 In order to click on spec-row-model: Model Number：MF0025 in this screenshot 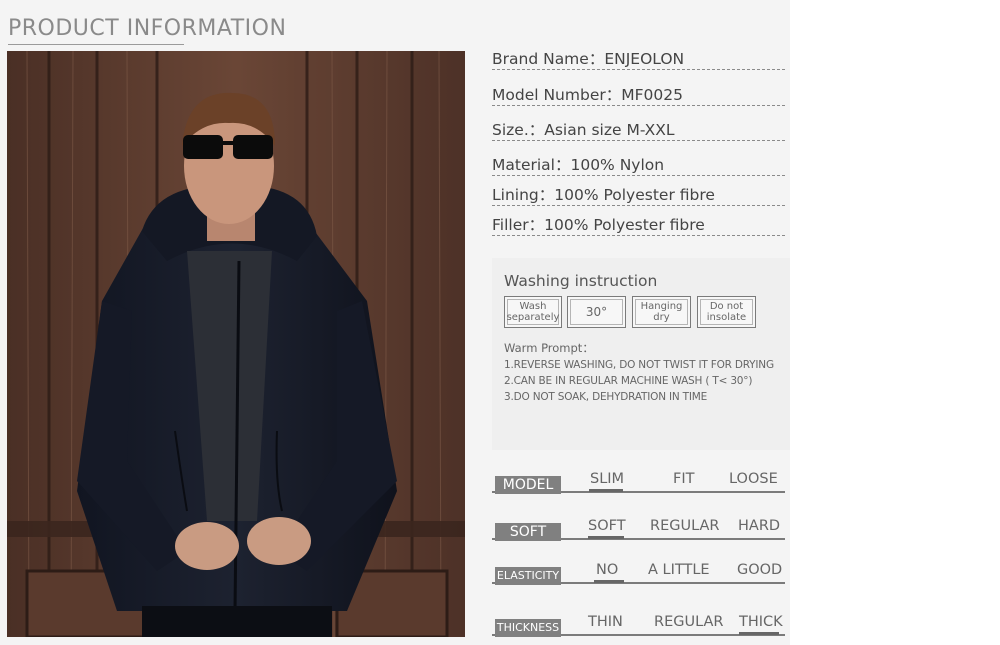, I will do `click(638, 94)`.